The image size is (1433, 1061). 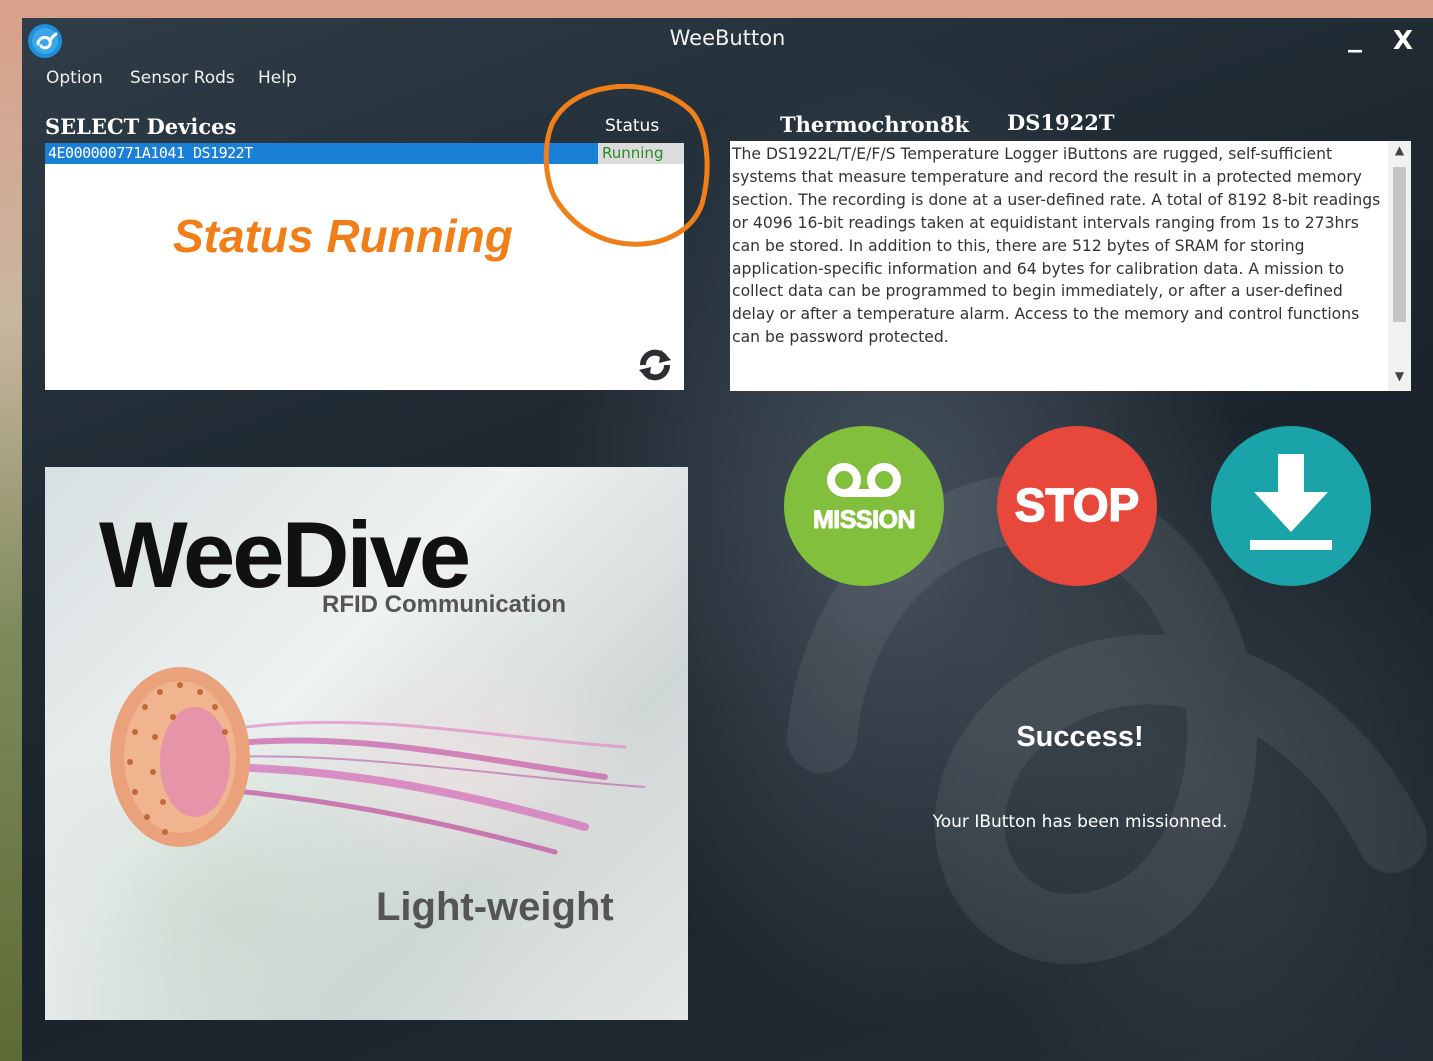 What do you see at coordinates (1355, 39) in the screenshot?
I see `minimize-button: _` at bounding box center [1355, 39].